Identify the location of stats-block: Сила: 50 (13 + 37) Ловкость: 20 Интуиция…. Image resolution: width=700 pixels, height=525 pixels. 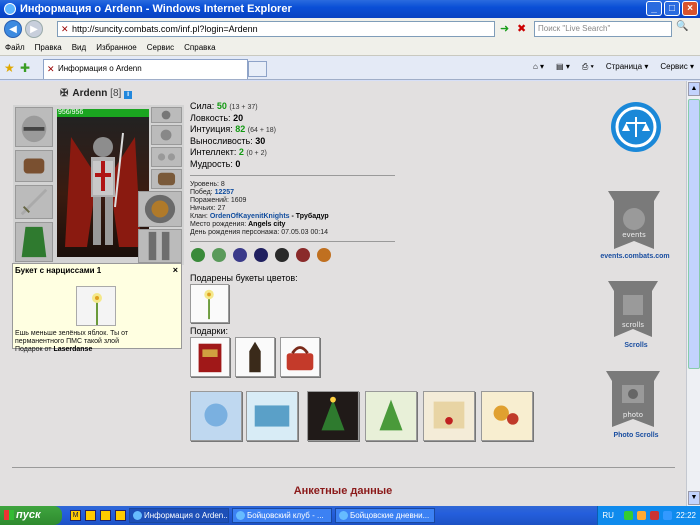
(233, 135).